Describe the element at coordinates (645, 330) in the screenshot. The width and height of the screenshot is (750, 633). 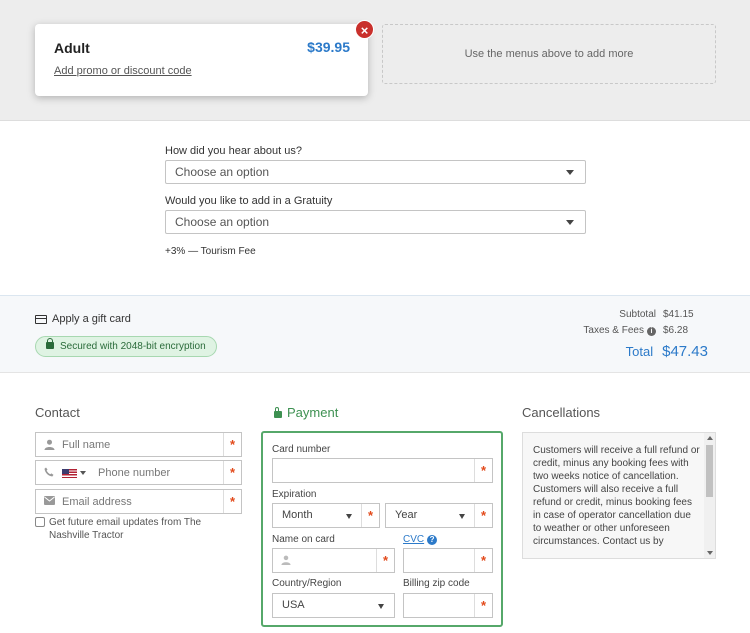
I see `taxes-row: Taxes & Fees i $6.28` at that location.